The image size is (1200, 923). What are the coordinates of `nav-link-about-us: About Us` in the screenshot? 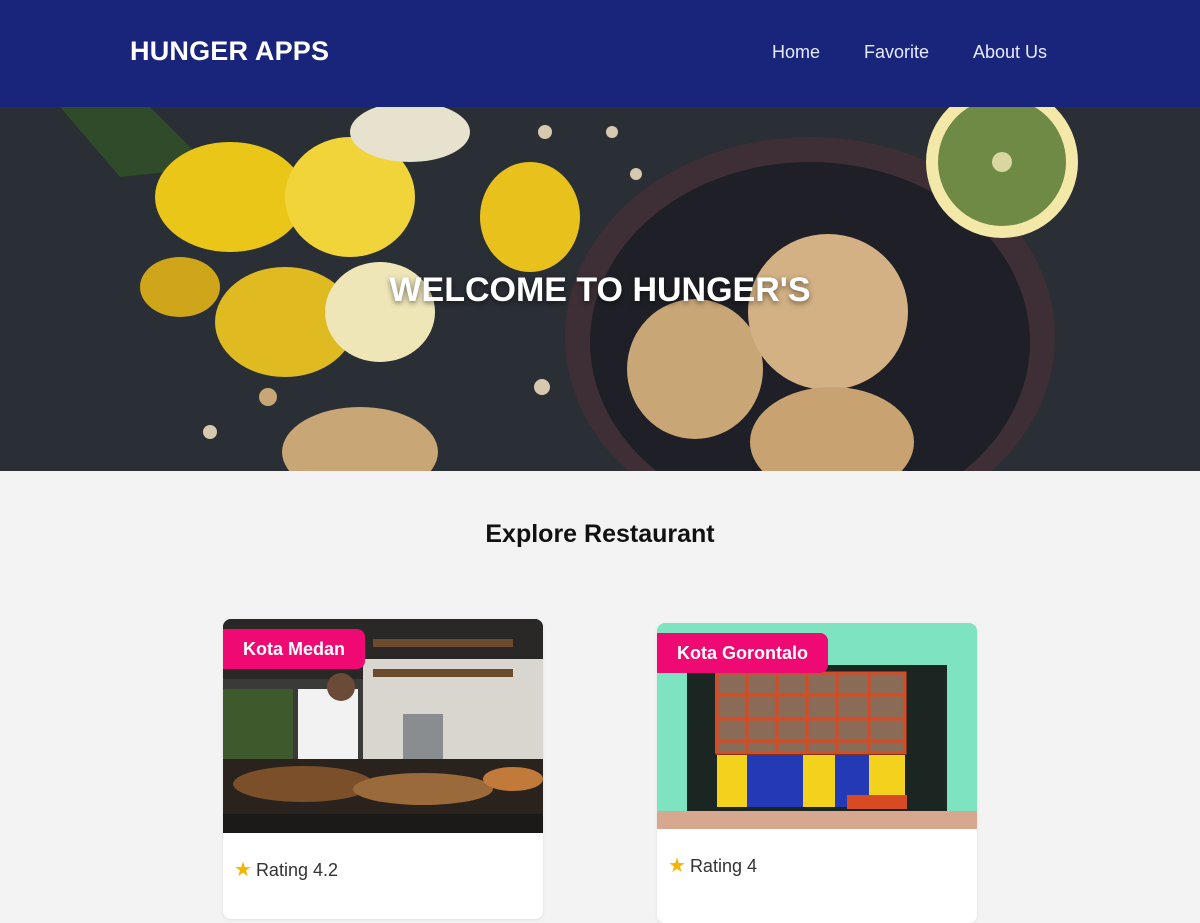 It's located at (1010, 52).